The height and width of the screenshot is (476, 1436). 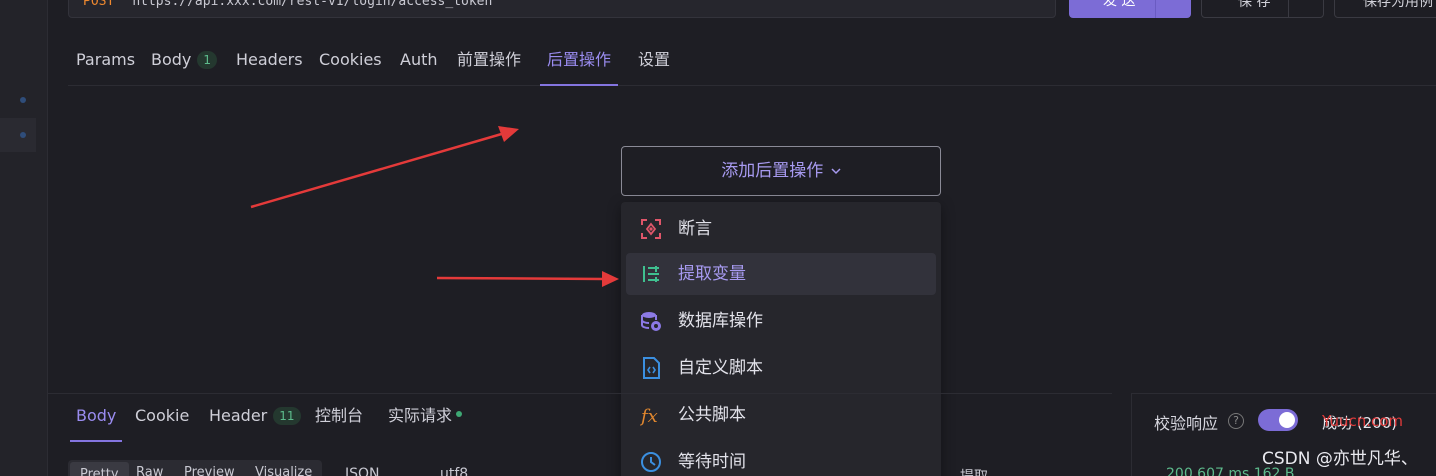 I want to click on tab-headers: Headers, so click(x=269, y=61).